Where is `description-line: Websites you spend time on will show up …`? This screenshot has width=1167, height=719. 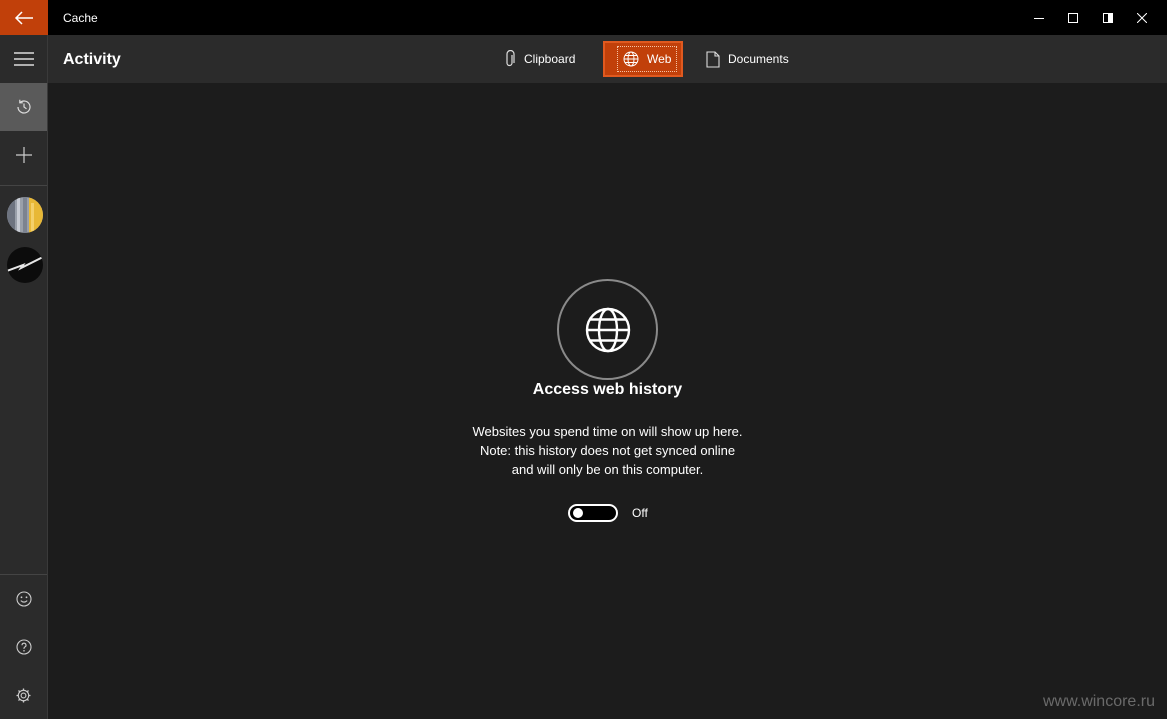 description-line: Websites you spend time on will show up … is located at coordinates (607, 431).